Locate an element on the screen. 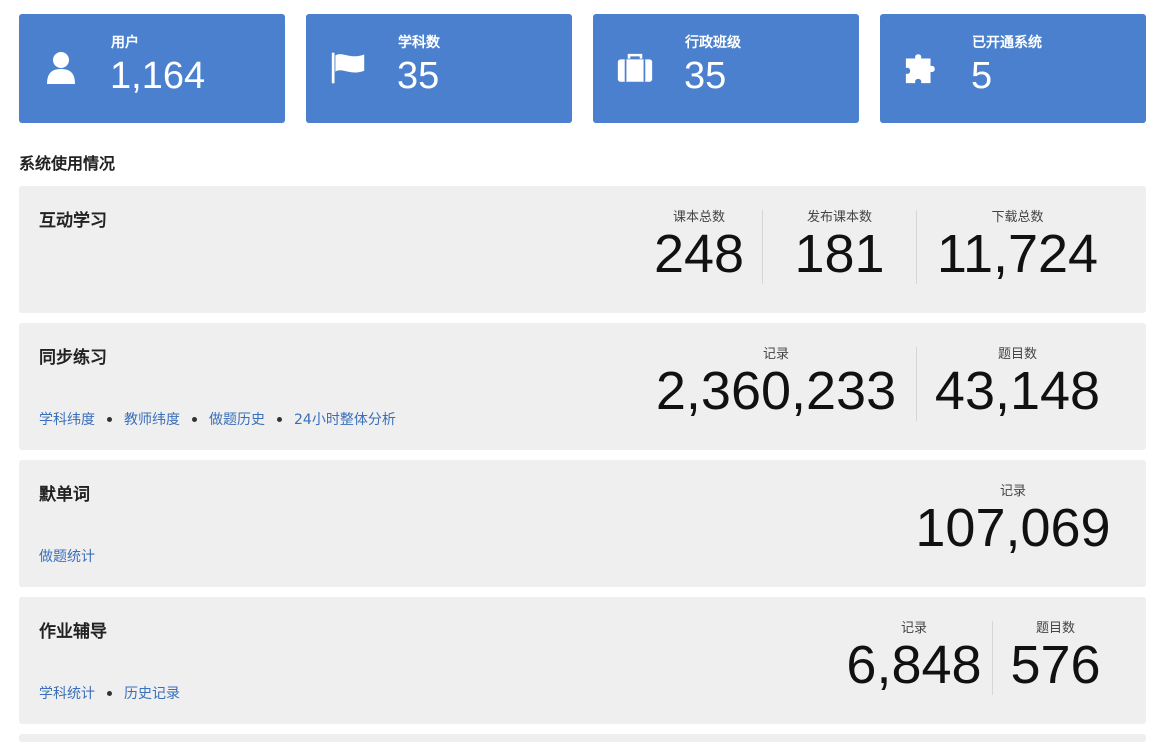 This screenshot has height=742, width=1163. panel-metrics: 记录 6,848 题目数 576 is located at coordinates (977, 658).